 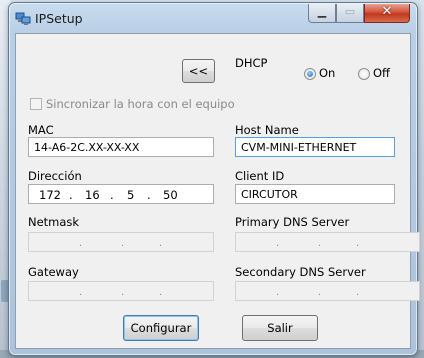 What do you see at coordinates (315, 194) in the screenshot?
I see `clientid-field: CIRCUTOR` at bounding box center [315, 194].